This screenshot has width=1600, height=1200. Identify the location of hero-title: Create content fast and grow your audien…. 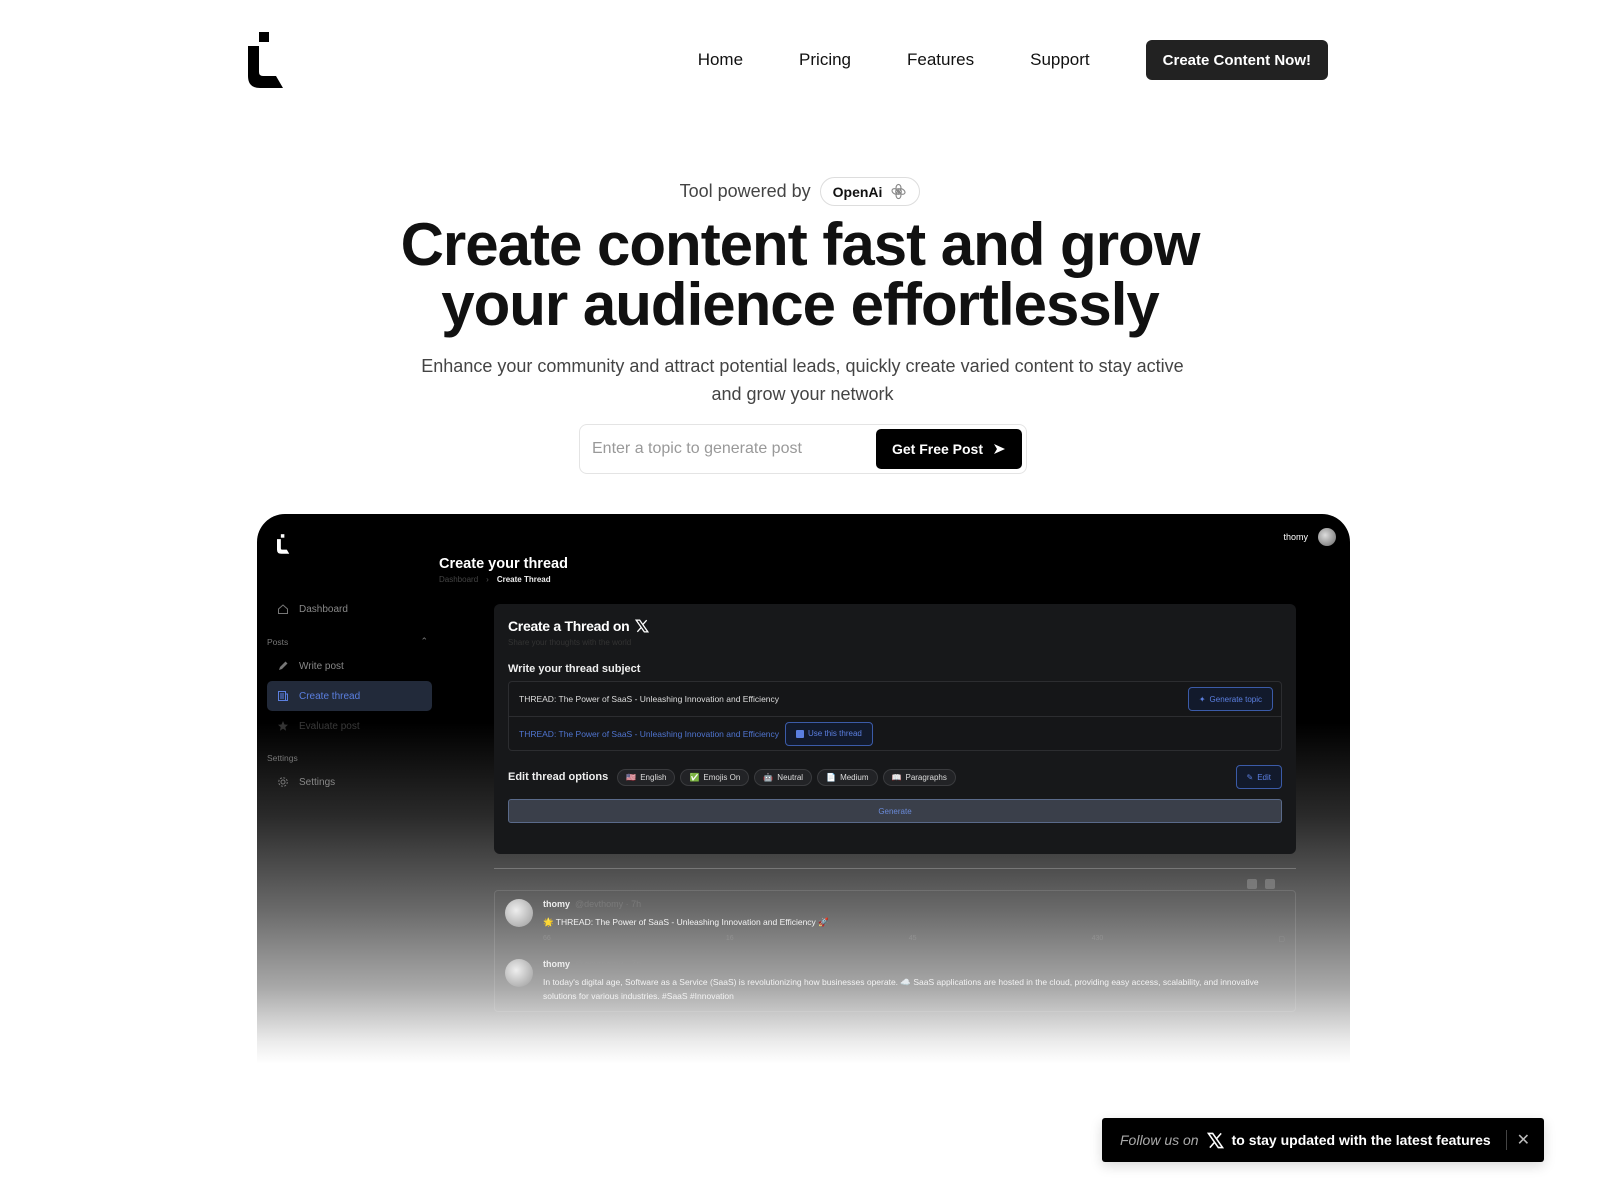
(800, 275).